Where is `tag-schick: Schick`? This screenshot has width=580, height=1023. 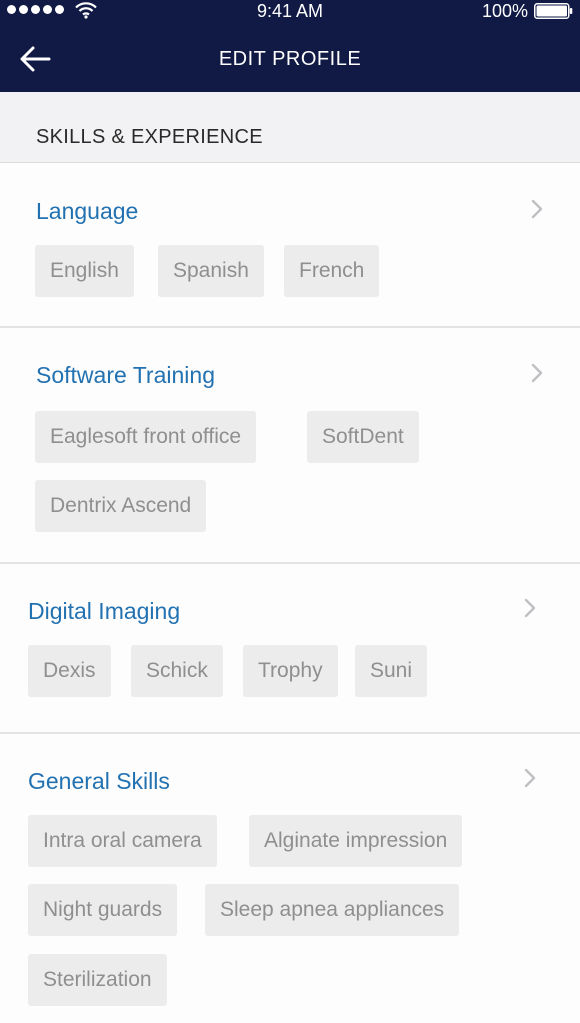 tag-schick: Schick is located at coordinates (177, 671).